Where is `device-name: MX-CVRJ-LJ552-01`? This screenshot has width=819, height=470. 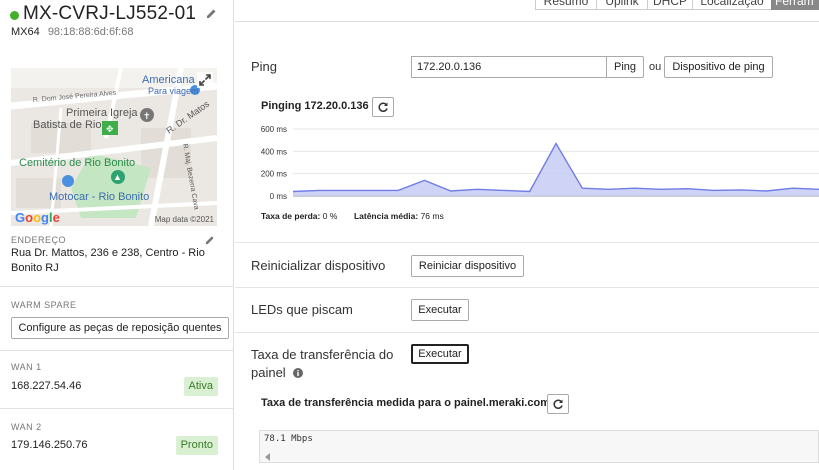
device-name: MX-CVRJ-LJ552-01 is located at coordinates (110, 13).